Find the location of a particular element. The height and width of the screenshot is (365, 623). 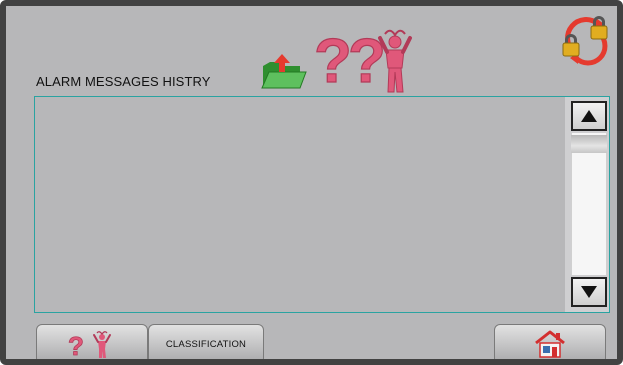

triangle-up-icon is located at coordinates (589, 116).